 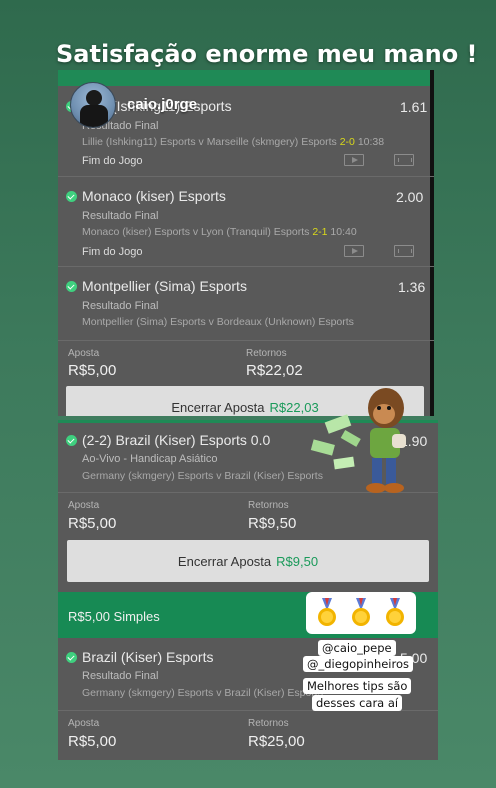 What do you see at coordinates (272, 523) in the screenshot?
I see `returns-value: R$9,50` at bounding box center [272, 523].